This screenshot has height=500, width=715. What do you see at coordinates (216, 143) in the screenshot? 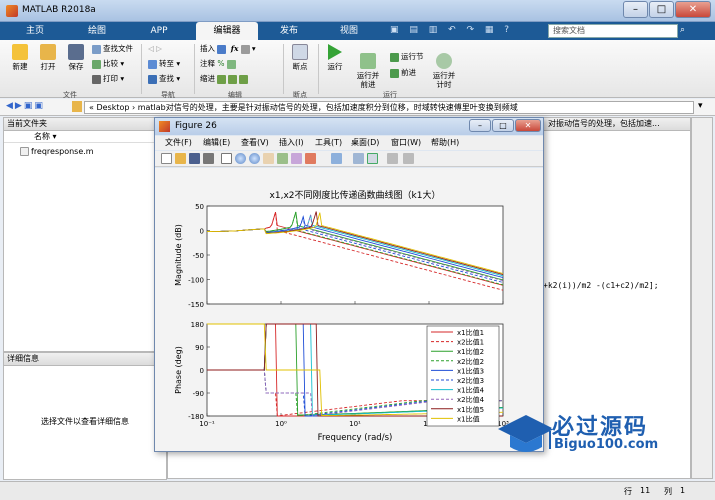
I see `menu-edit: 编辑(E)` at bounding box center [216, 143].